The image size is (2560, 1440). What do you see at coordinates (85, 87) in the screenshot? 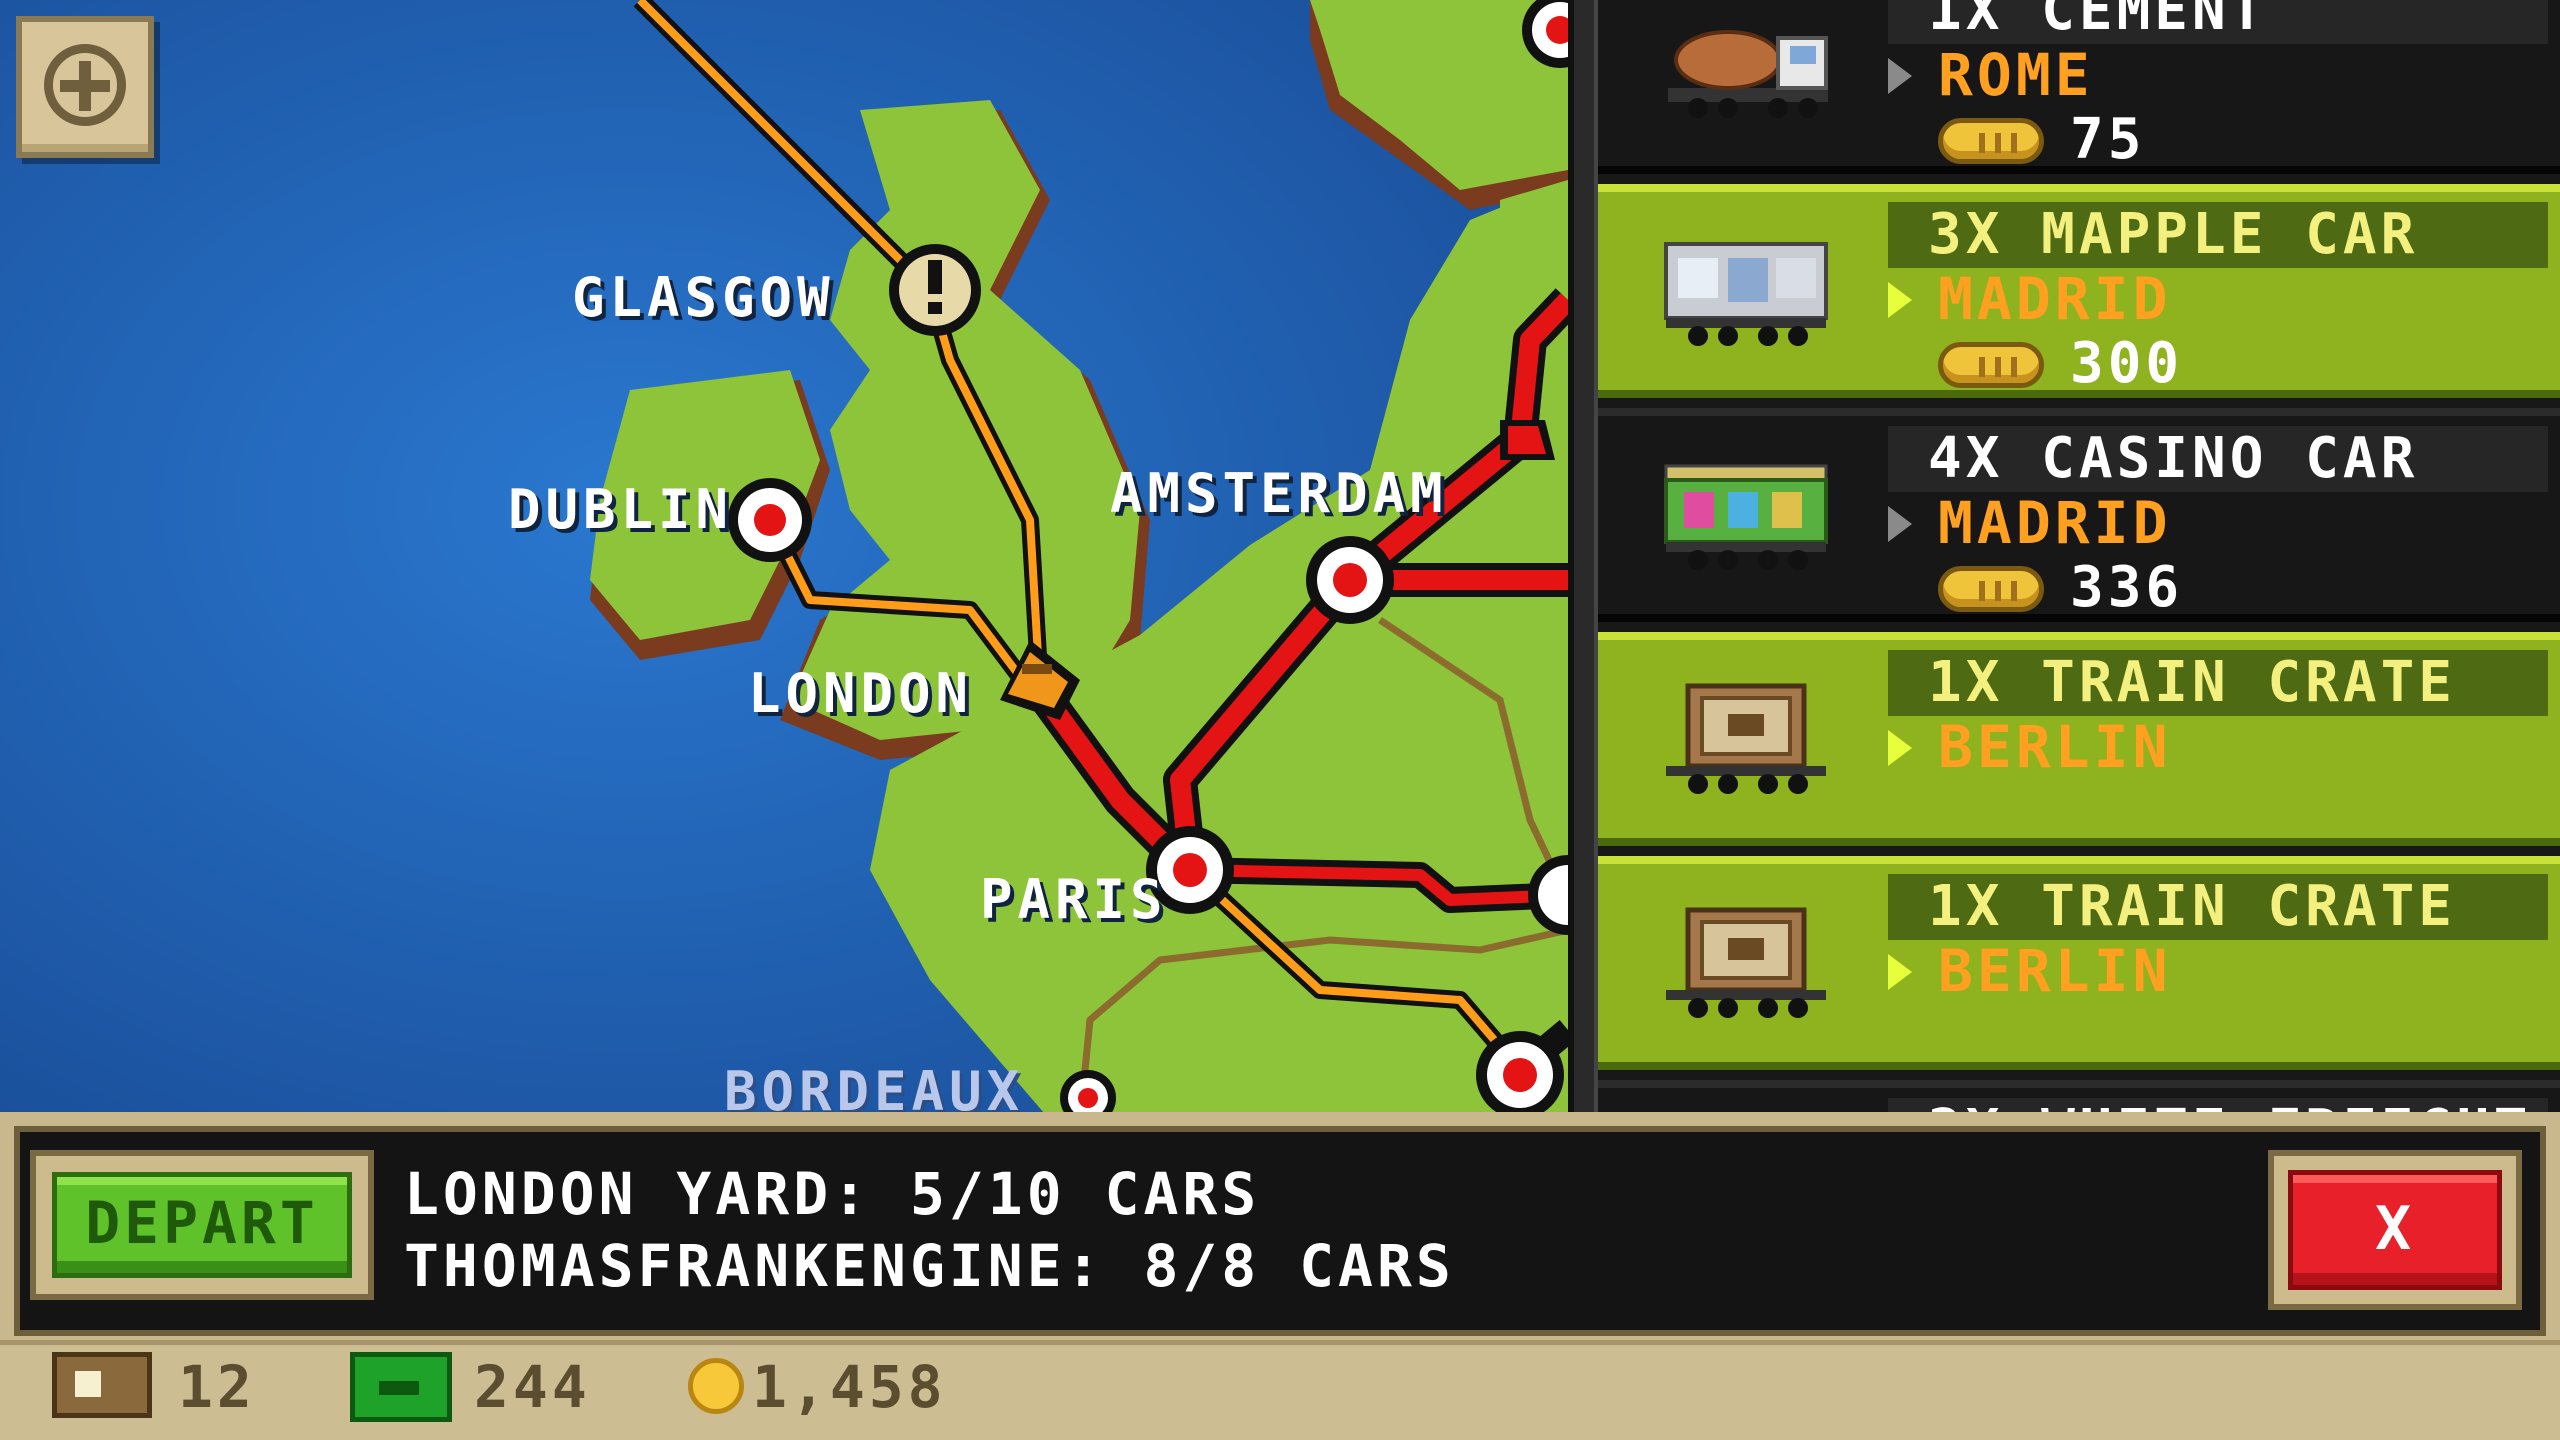
I see `zoom-in-button` at bounding box center [85, 87].